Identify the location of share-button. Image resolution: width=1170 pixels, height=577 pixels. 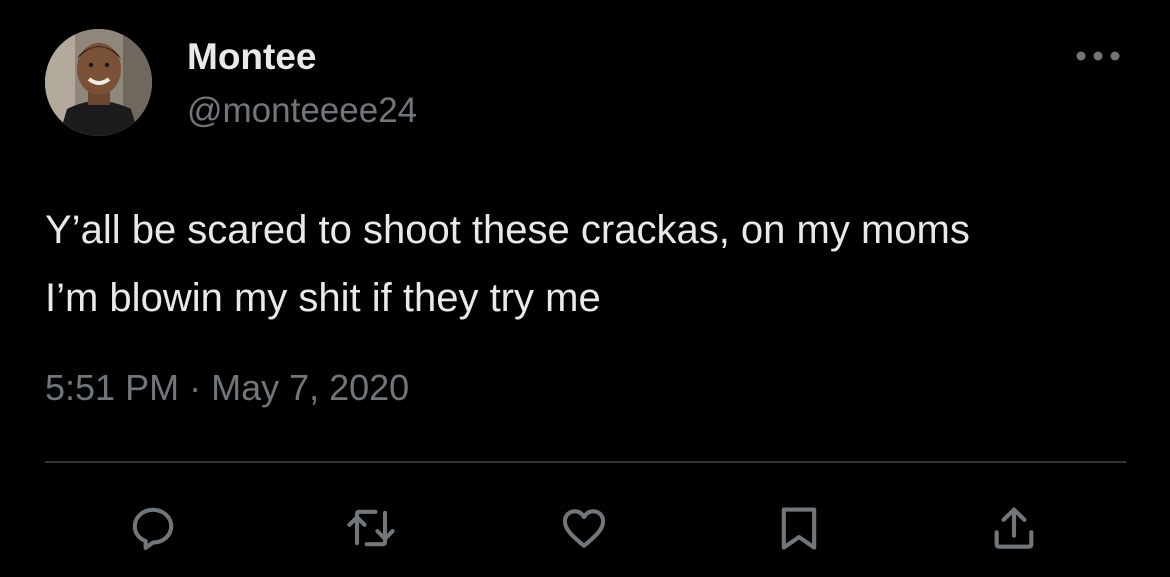
(1014, 528).